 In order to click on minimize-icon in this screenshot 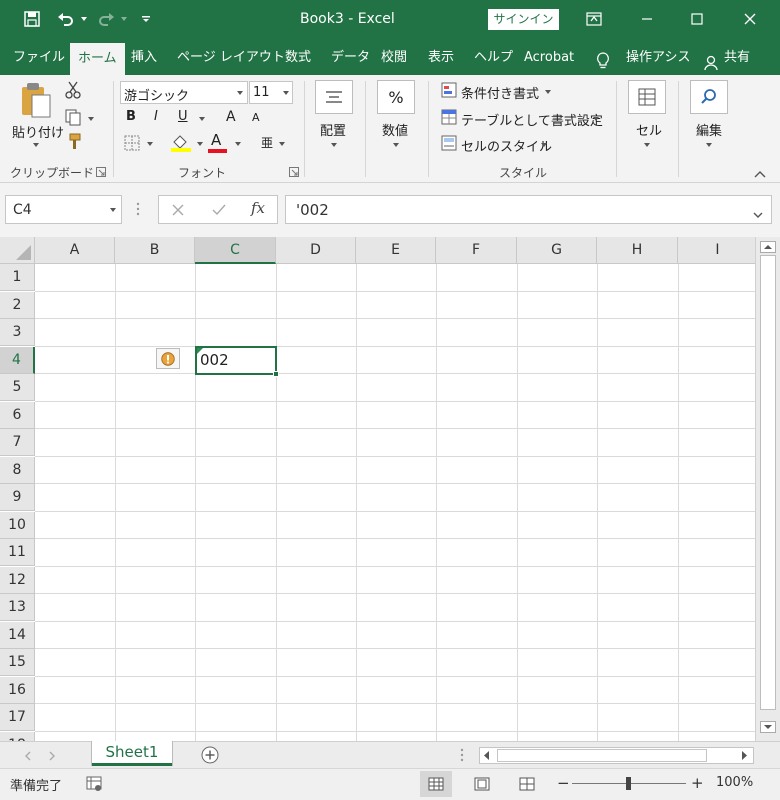, I will do `click(647, 19)`.